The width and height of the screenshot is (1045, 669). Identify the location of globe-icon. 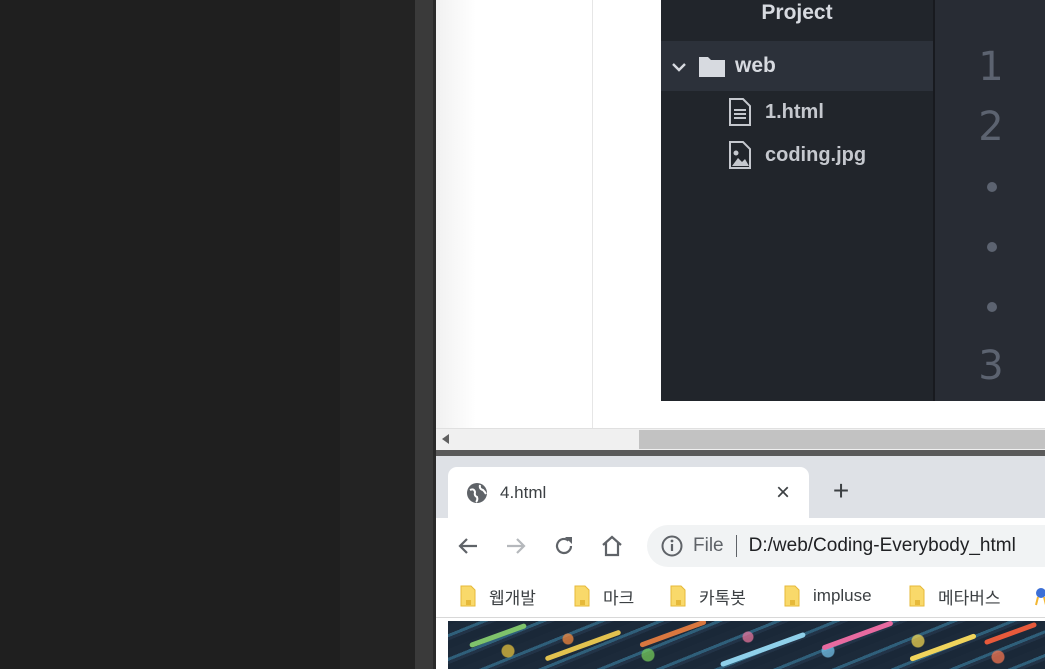
(477, 493).